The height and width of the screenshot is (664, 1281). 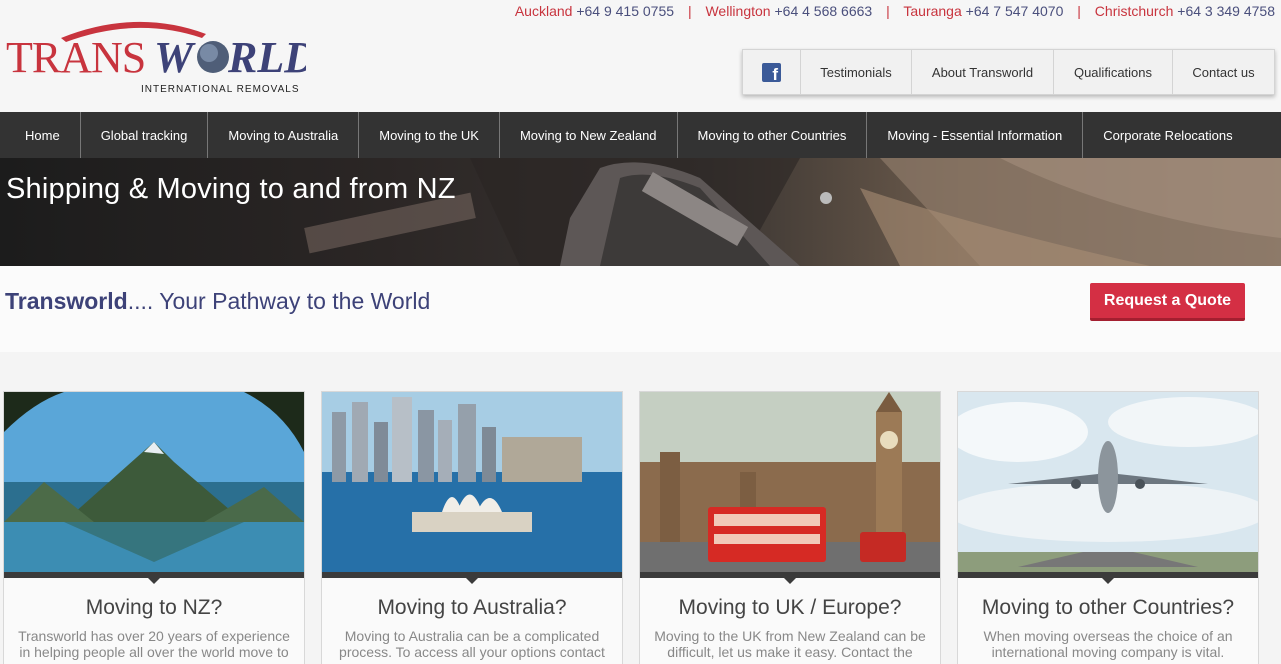 I want to click on phone-city: Wellington, so click(x=738, y=11).